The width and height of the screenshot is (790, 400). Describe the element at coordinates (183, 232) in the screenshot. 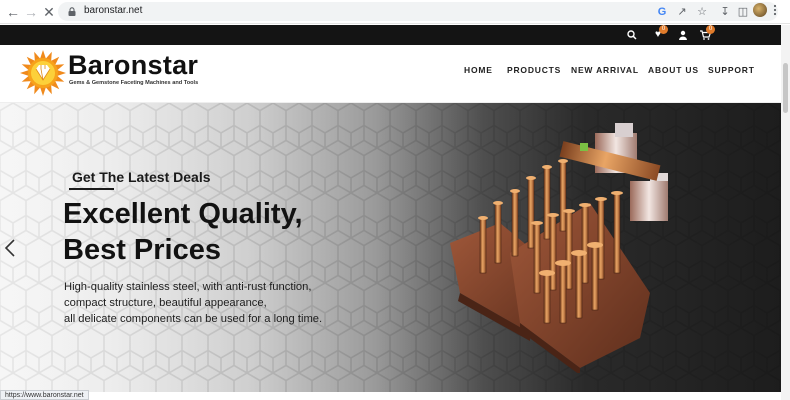

I see `hero-headline: Excellent Quality, Best Prices` at that location.